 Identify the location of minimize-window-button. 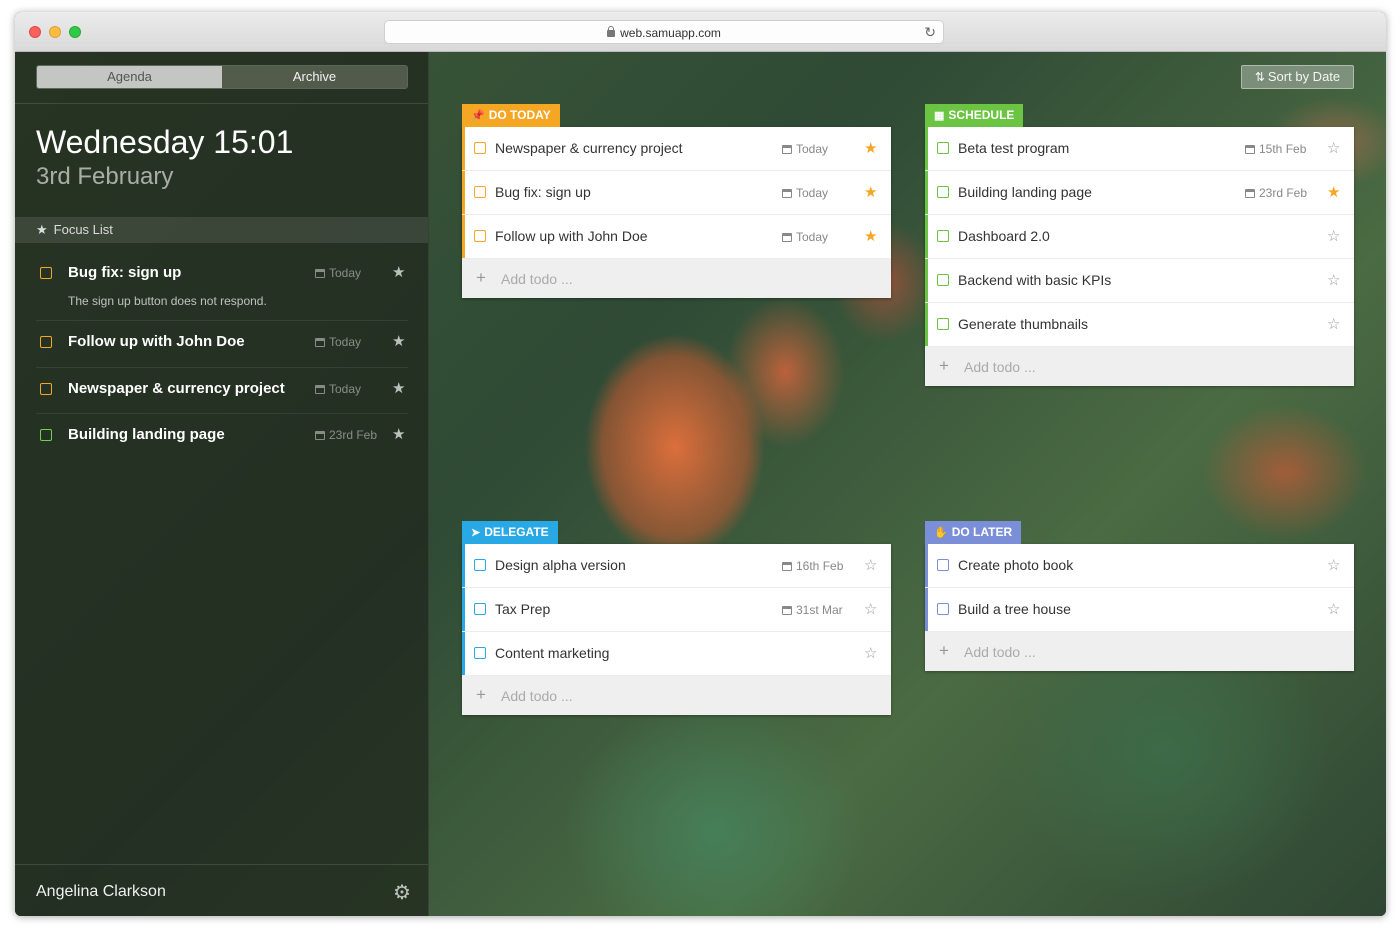
(55, 32).